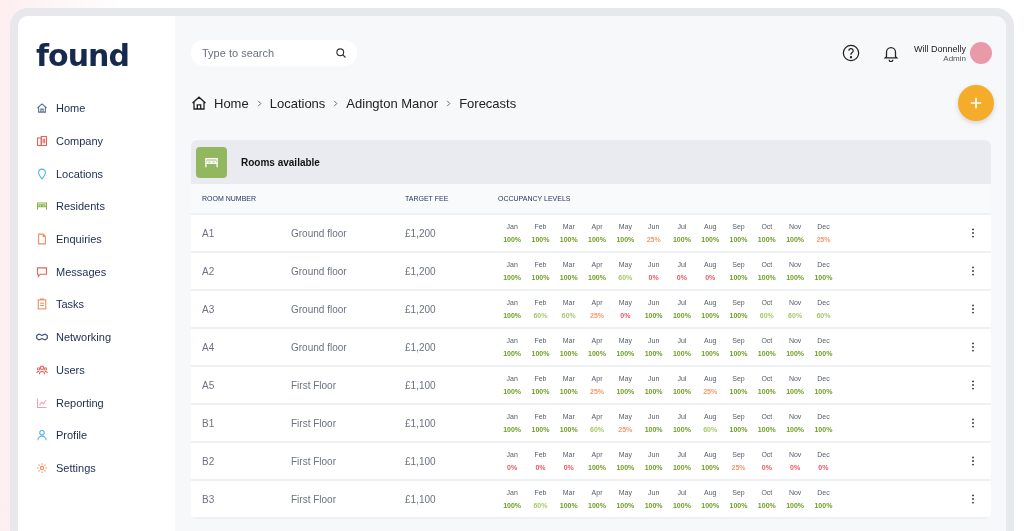  What do you see at coordinates (105, 435) in the screenshot?
I see `sidebar-item: Profile` at bounding box center [105, 435].